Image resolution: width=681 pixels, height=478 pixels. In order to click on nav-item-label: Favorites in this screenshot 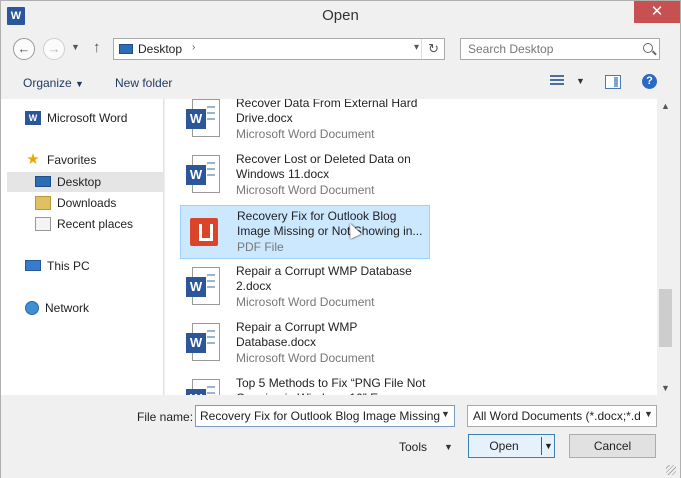, I will do `click(72, 160)`.